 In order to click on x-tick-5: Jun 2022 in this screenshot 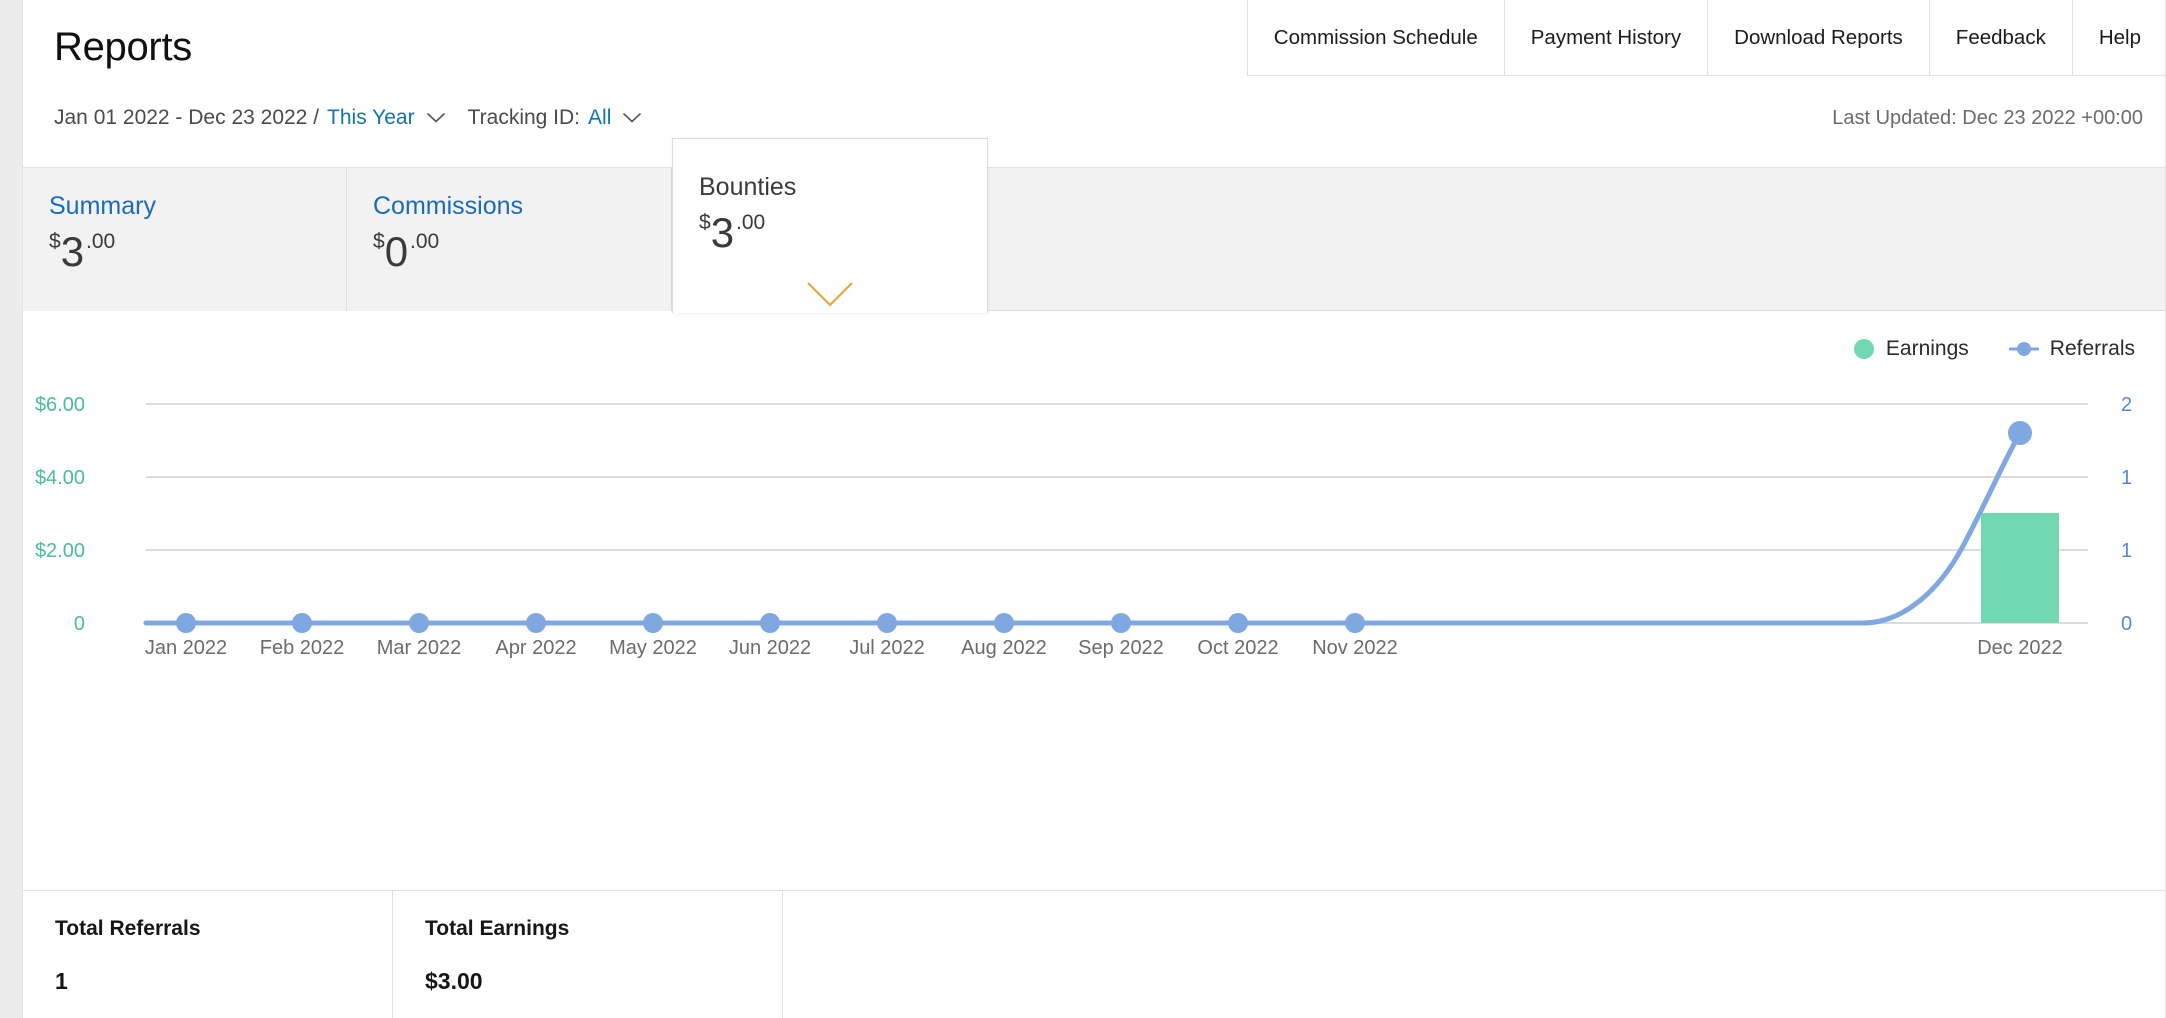, I will do `click(770, 648)`.